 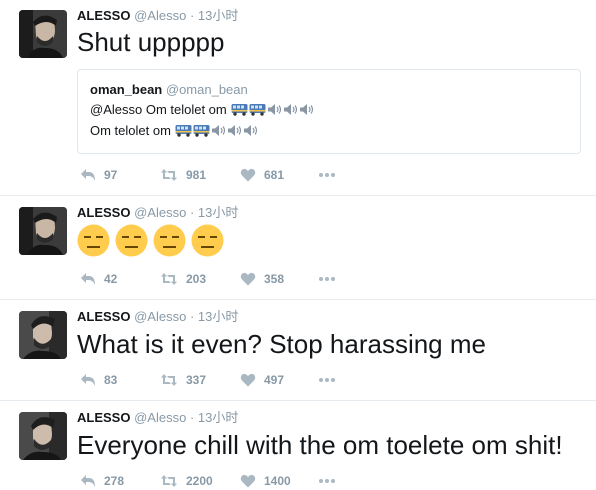 I want to click on retweet-count: 2200, so click(x=199, y=481).